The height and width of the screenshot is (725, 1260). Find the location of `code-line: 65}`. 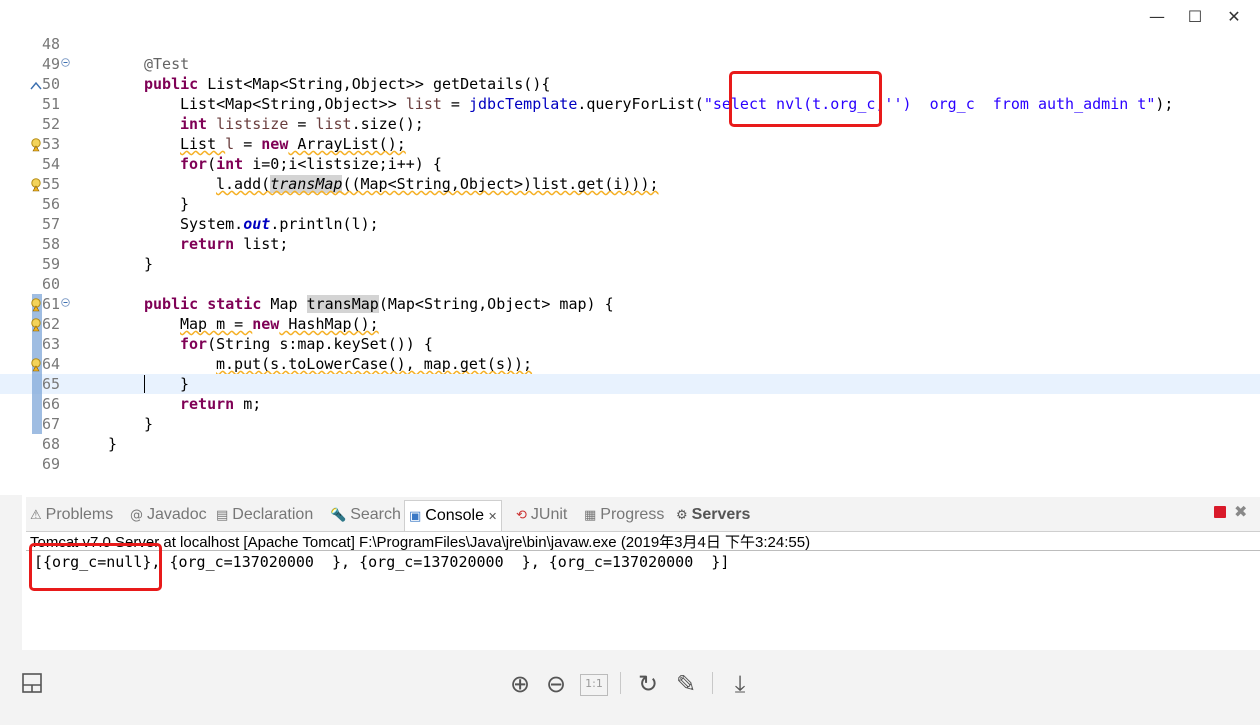

code-line: 65} is located at coordinates (630, 384).